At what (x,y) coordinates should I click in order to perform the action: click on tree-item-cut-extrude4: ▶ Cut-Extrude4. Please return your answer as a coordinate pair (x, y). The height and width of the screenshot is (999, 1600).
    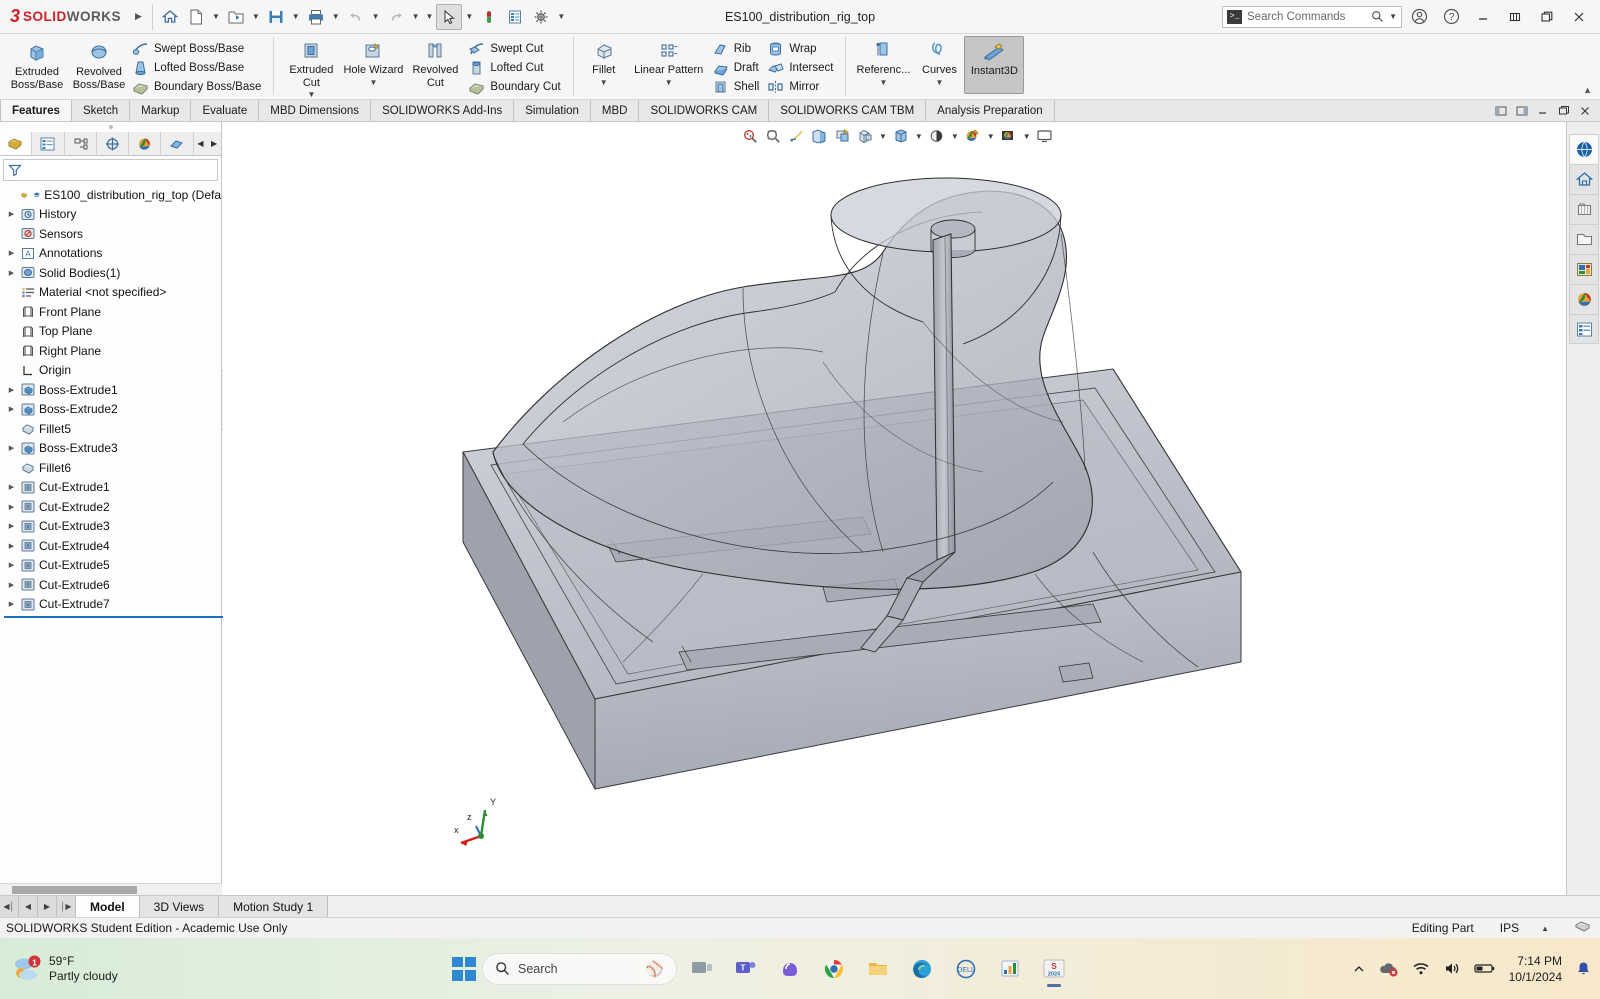
    Looking at the image, I should click on (112, 546).